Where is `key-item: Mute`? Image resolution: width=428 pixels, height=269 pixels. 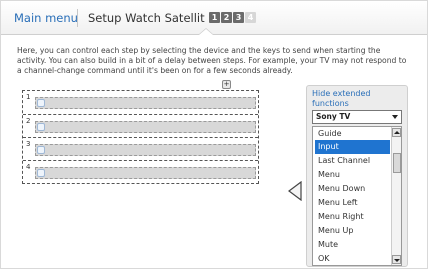
key-item: Mute is located at coordinates (352, 245).